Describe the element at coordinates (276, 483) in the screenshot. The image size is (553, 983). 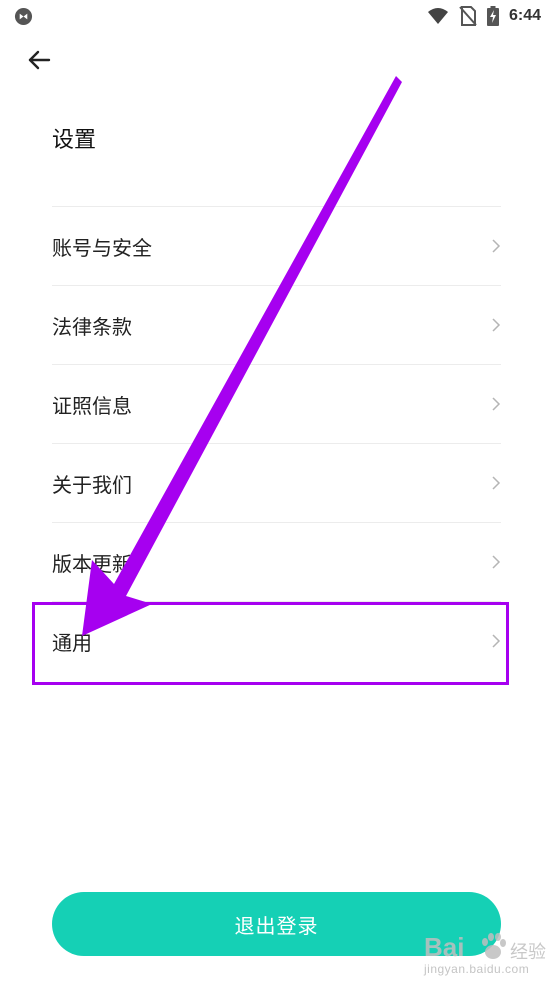
I see `settings-item-about-us: 关于我们` at that location.